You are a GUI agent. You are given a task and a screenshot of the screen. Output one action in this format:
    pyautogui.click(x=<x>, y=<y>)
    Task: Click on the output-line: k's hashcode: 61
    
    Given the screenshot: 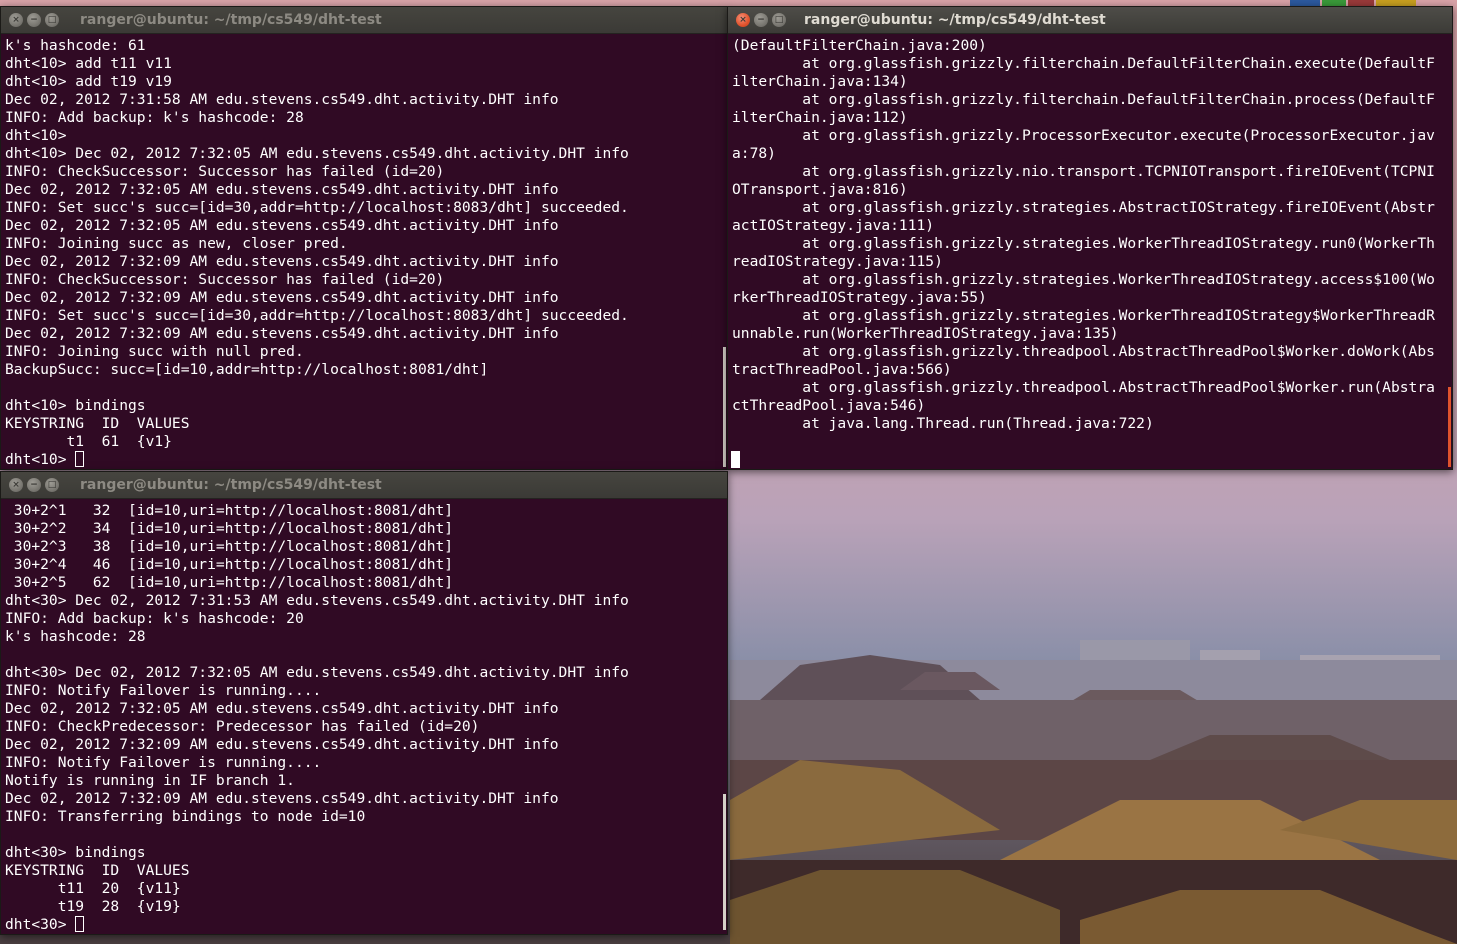 What is the action you would take?
    pyautogui.click(x=75, y=45)
    